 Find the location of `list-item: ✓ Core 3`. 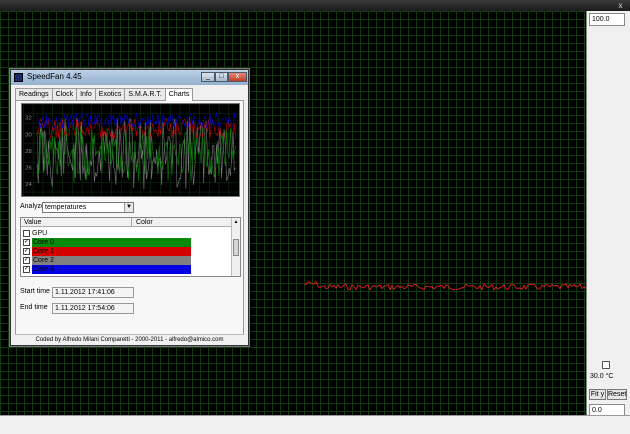

list-item: ✓ Core 3 is located at coordinates (126, 269).